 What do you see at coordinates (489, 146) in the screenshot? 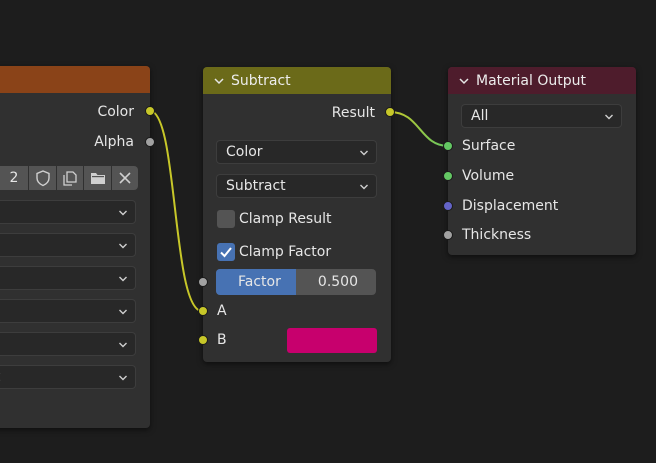
I see `input-surface-label: Surface` at bounding box center [489, 146].